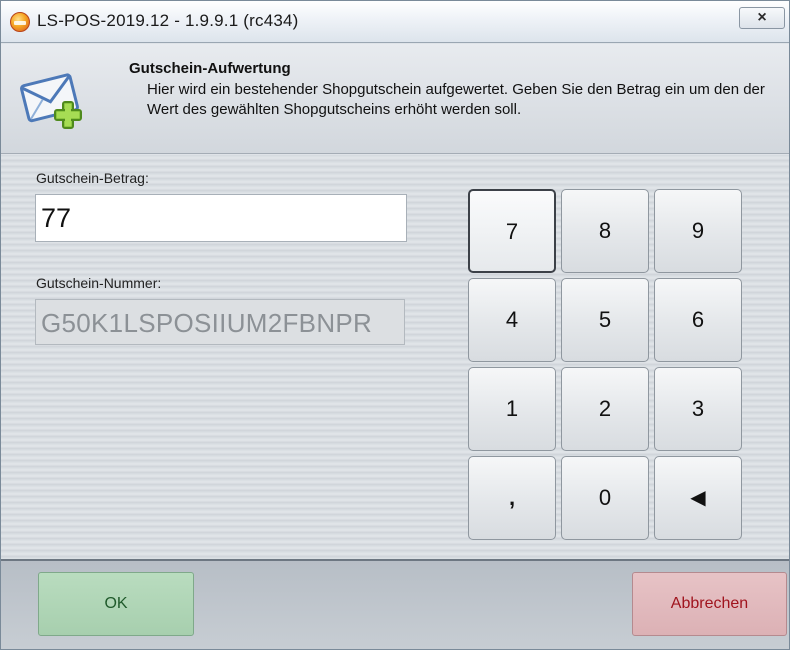  Describe the element at coordinates (698, 231) in the screenshot. I see `keypad-key-9: 9` at that location.